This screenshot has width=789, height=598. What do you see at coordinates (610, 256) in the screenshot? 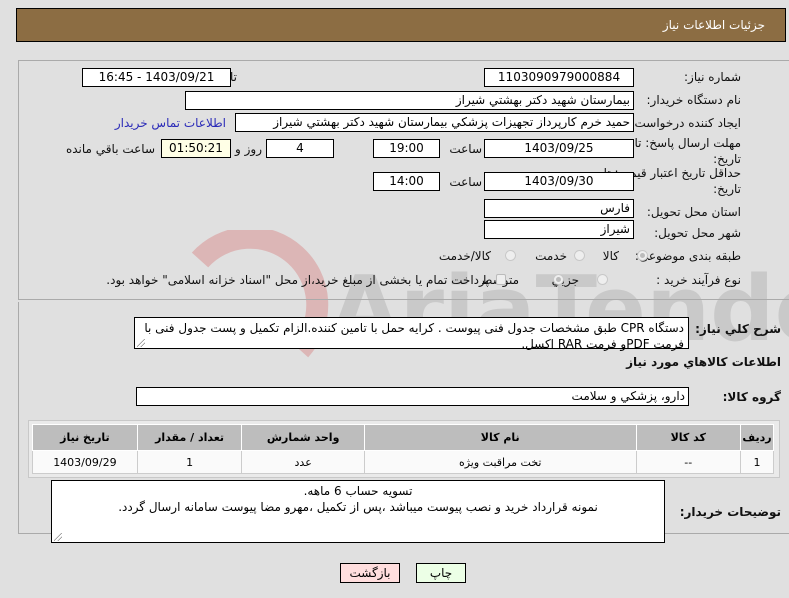
I see `category-option-goods: كالا` at bounding box center [610, 256].